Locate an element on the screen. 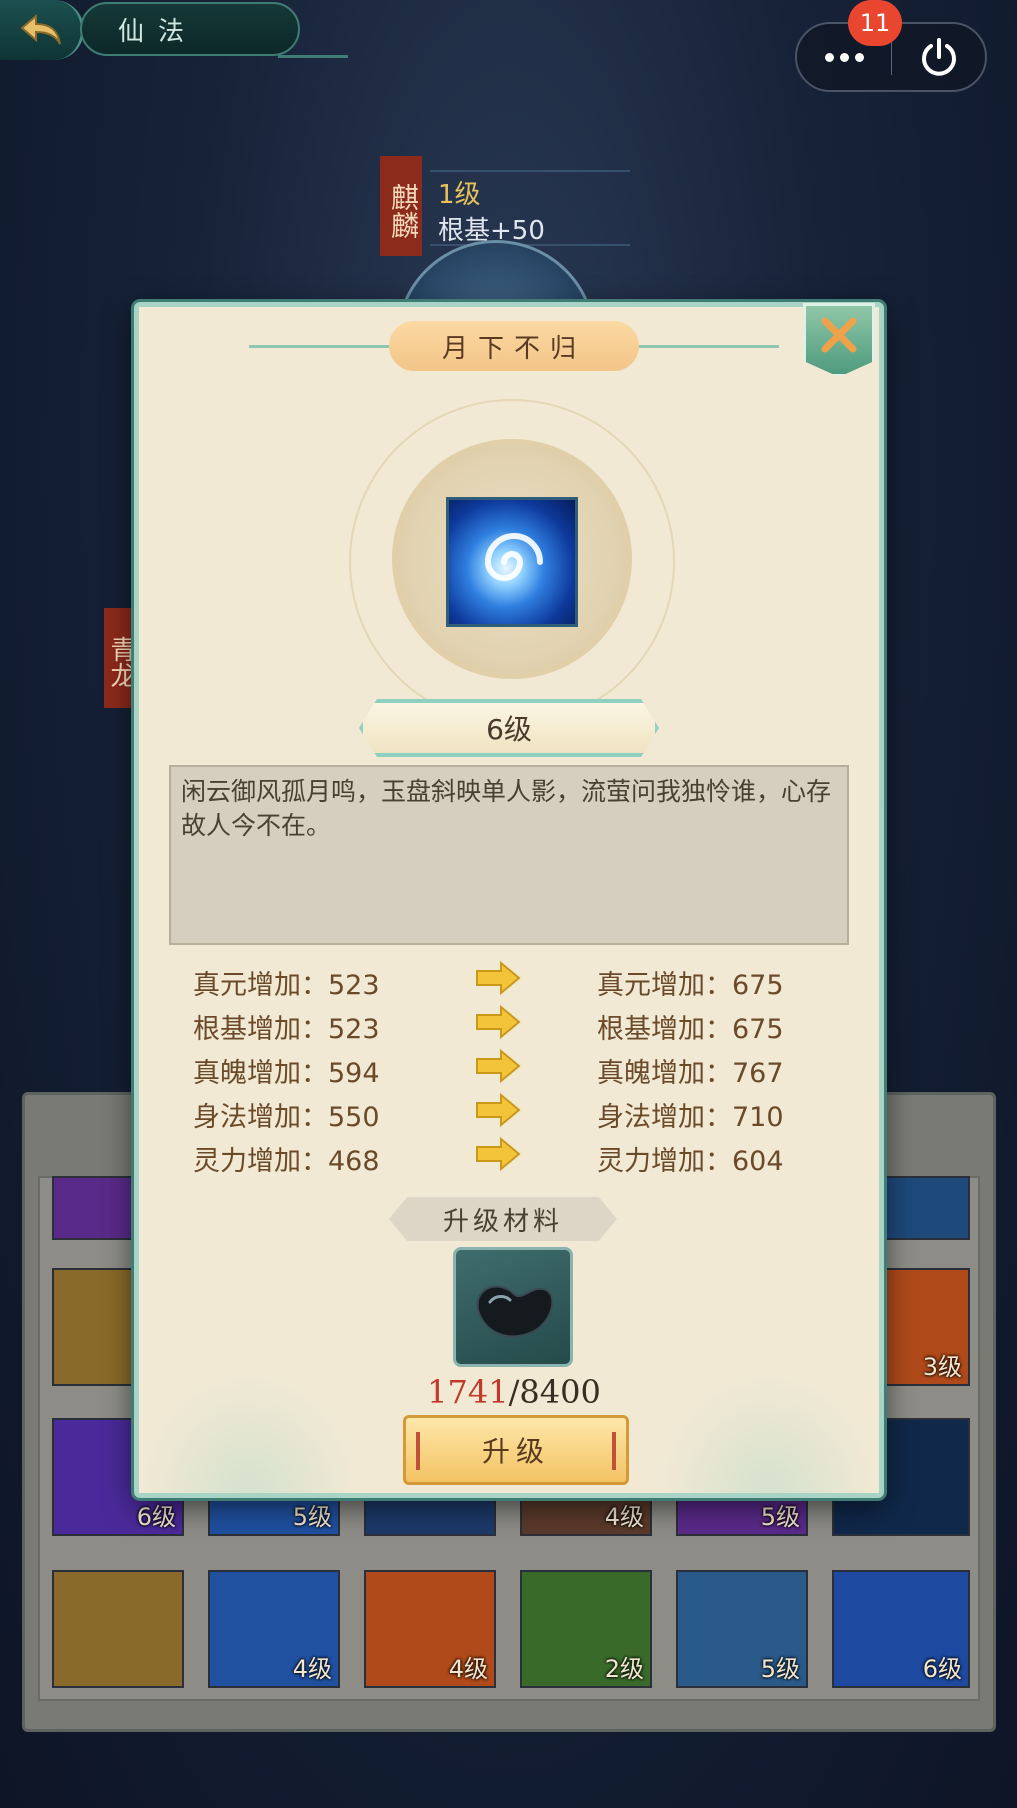 The width and height of the screenshot is (1017, 1808). page-title: 仙法 is located at coordinates (214, 30).